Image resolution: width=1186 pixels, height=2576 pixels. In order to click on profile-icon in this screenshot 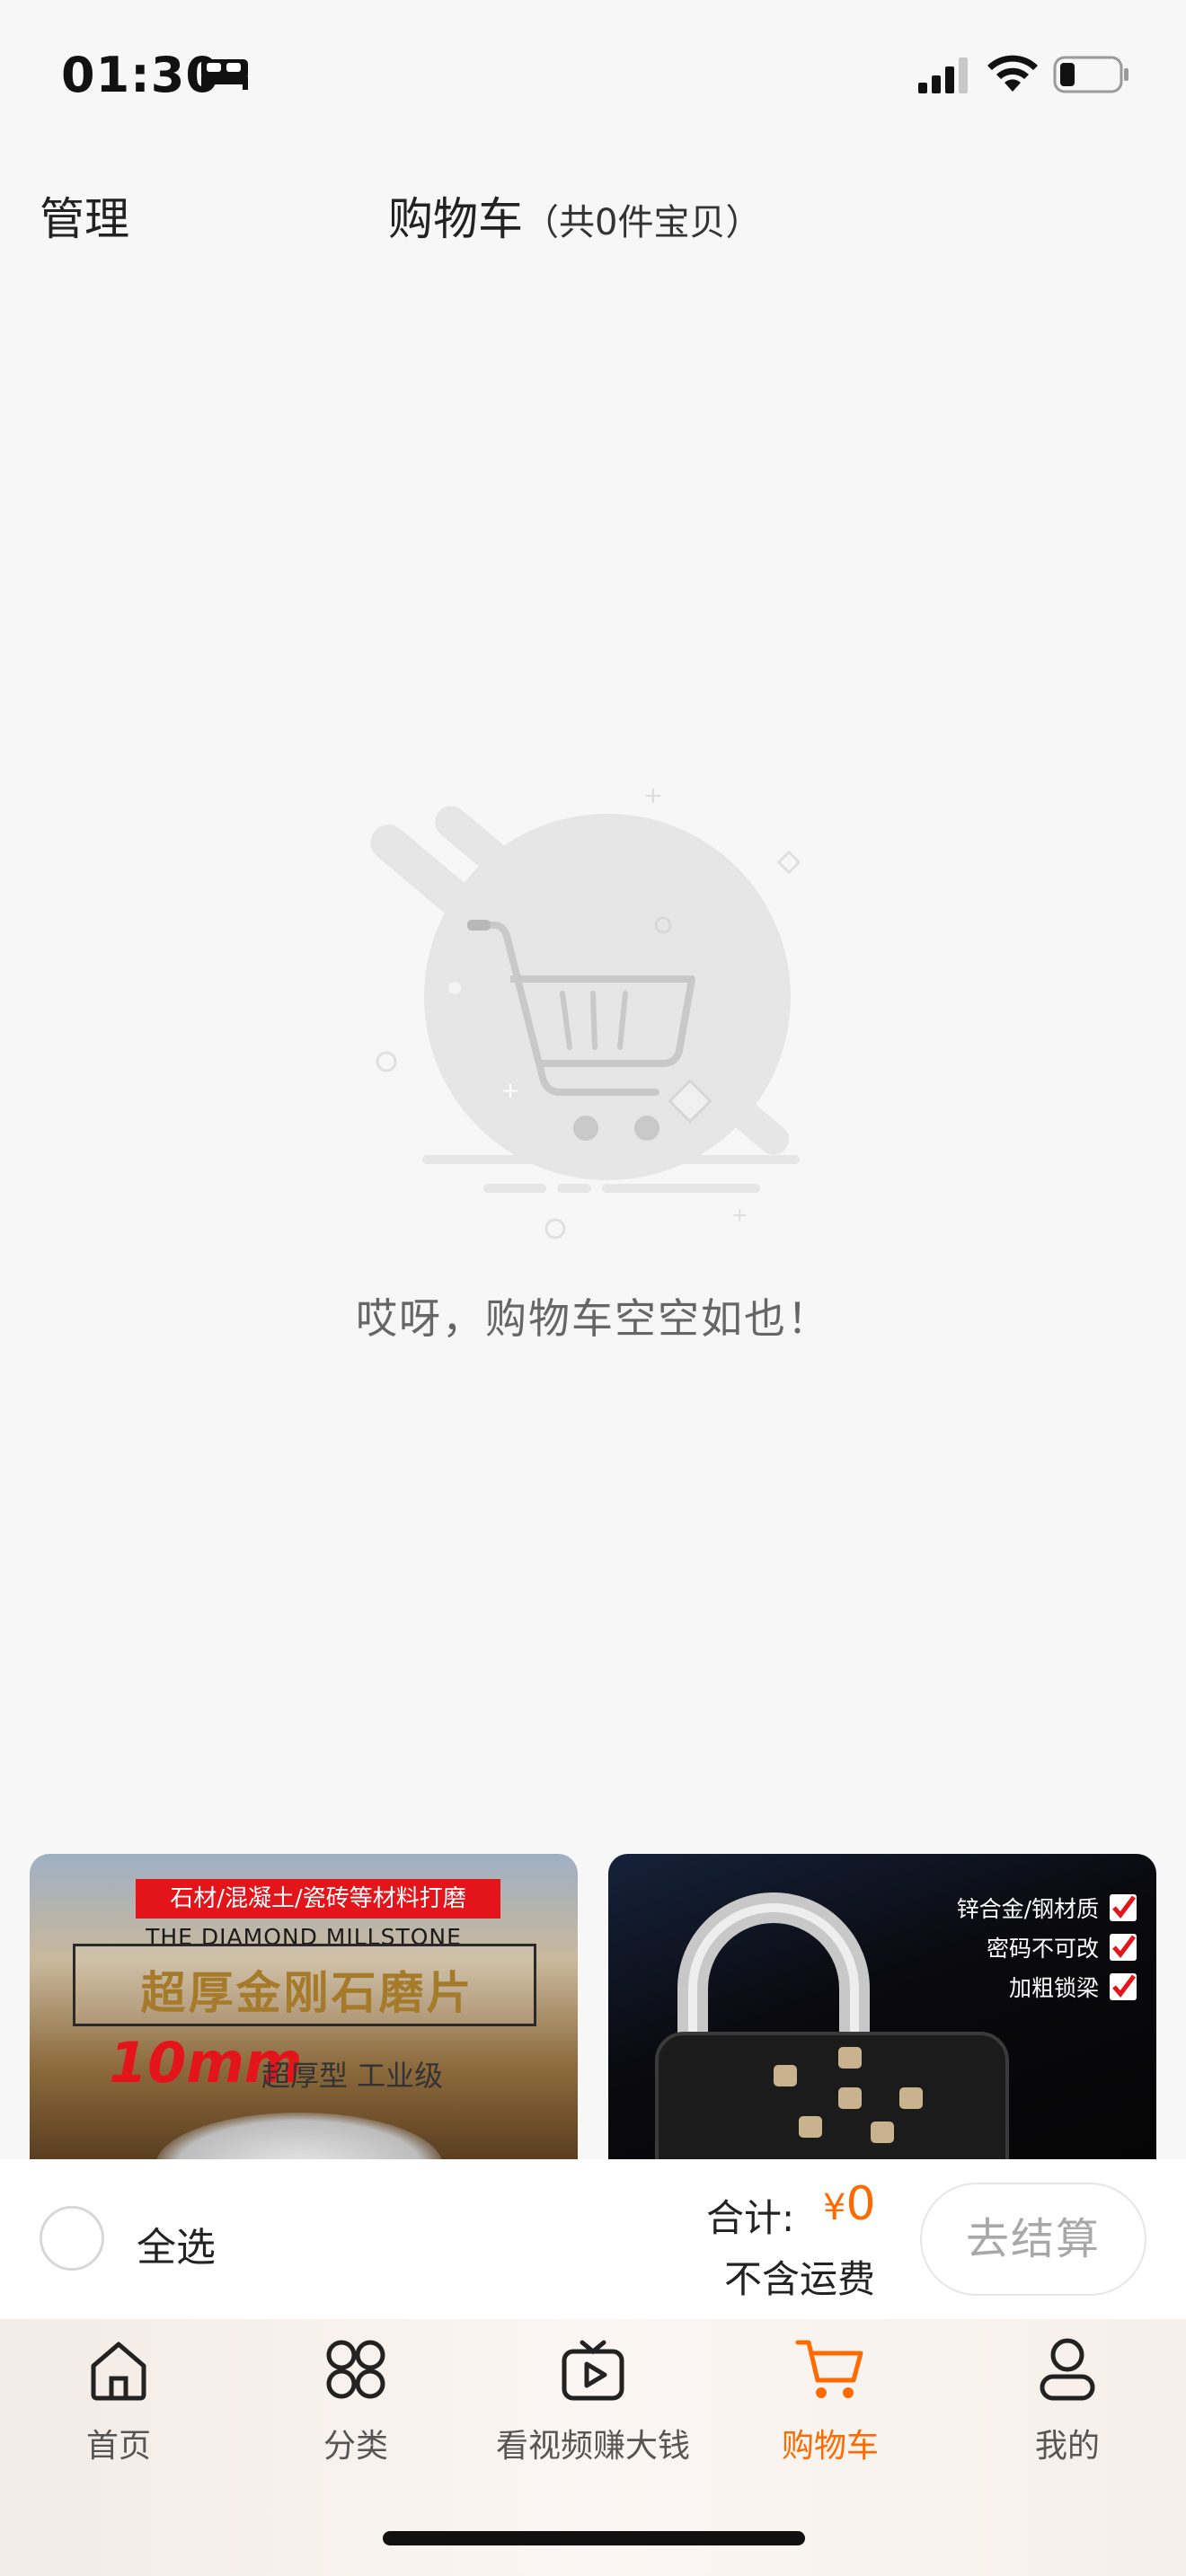, I will do `click(1067, 2369)`.